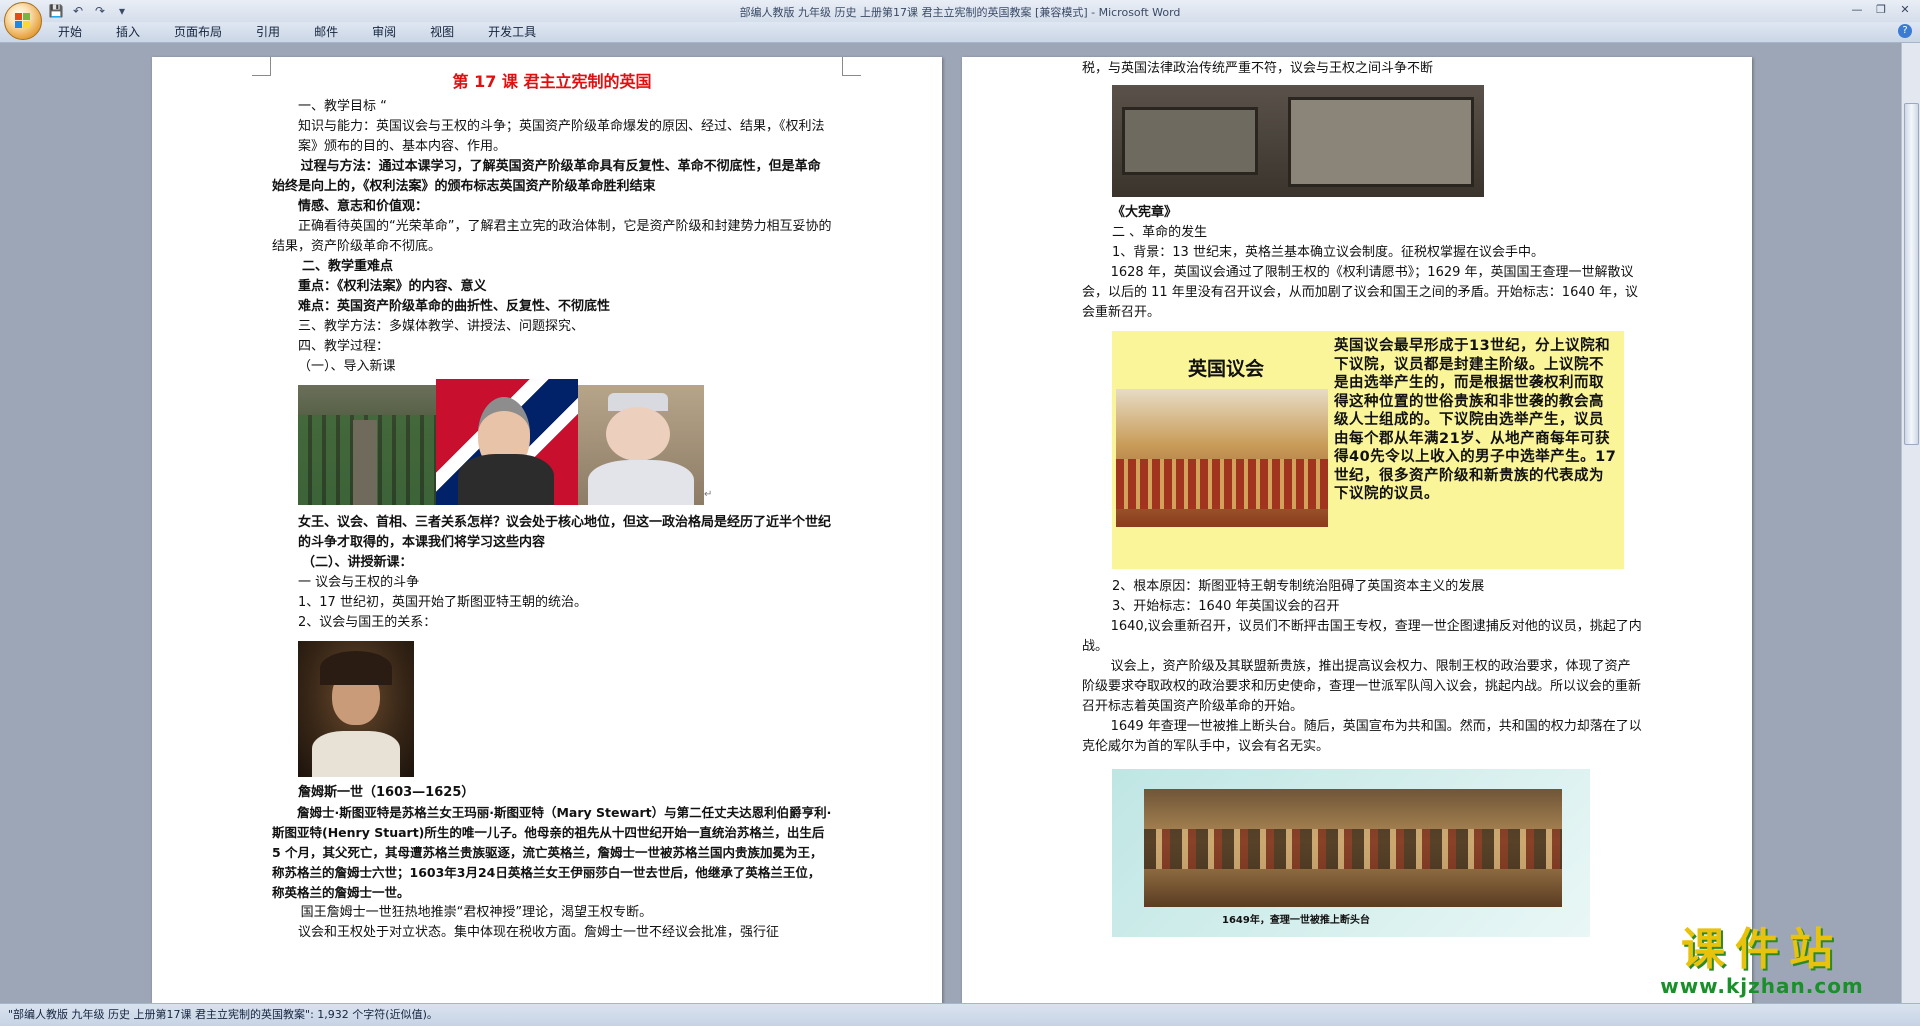 The height and width of the screenshot is (1026, 1920). Describe the element at coordinates (1226, 369) in the screenshot. I see `parliament-box-heading: 英国议会` at that location.